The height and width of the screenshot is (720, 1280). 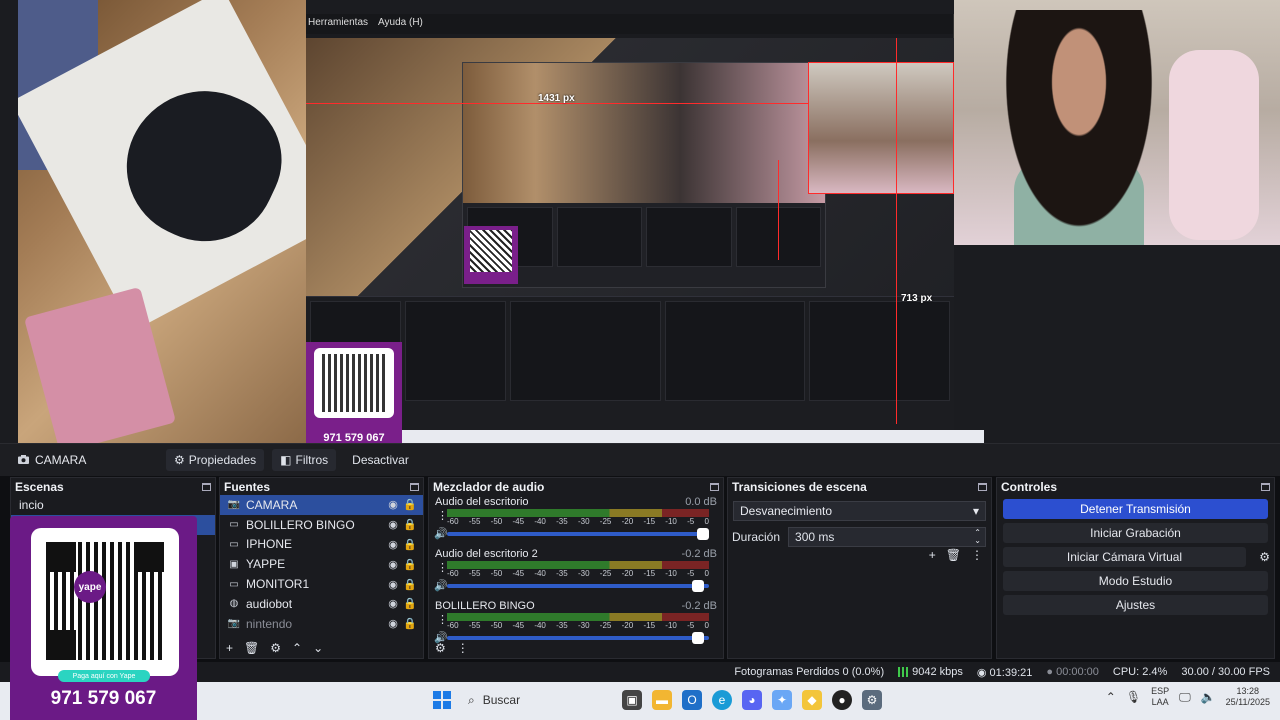 I want to click on current-source-label: CAMARA, so click(x=61, y=460).